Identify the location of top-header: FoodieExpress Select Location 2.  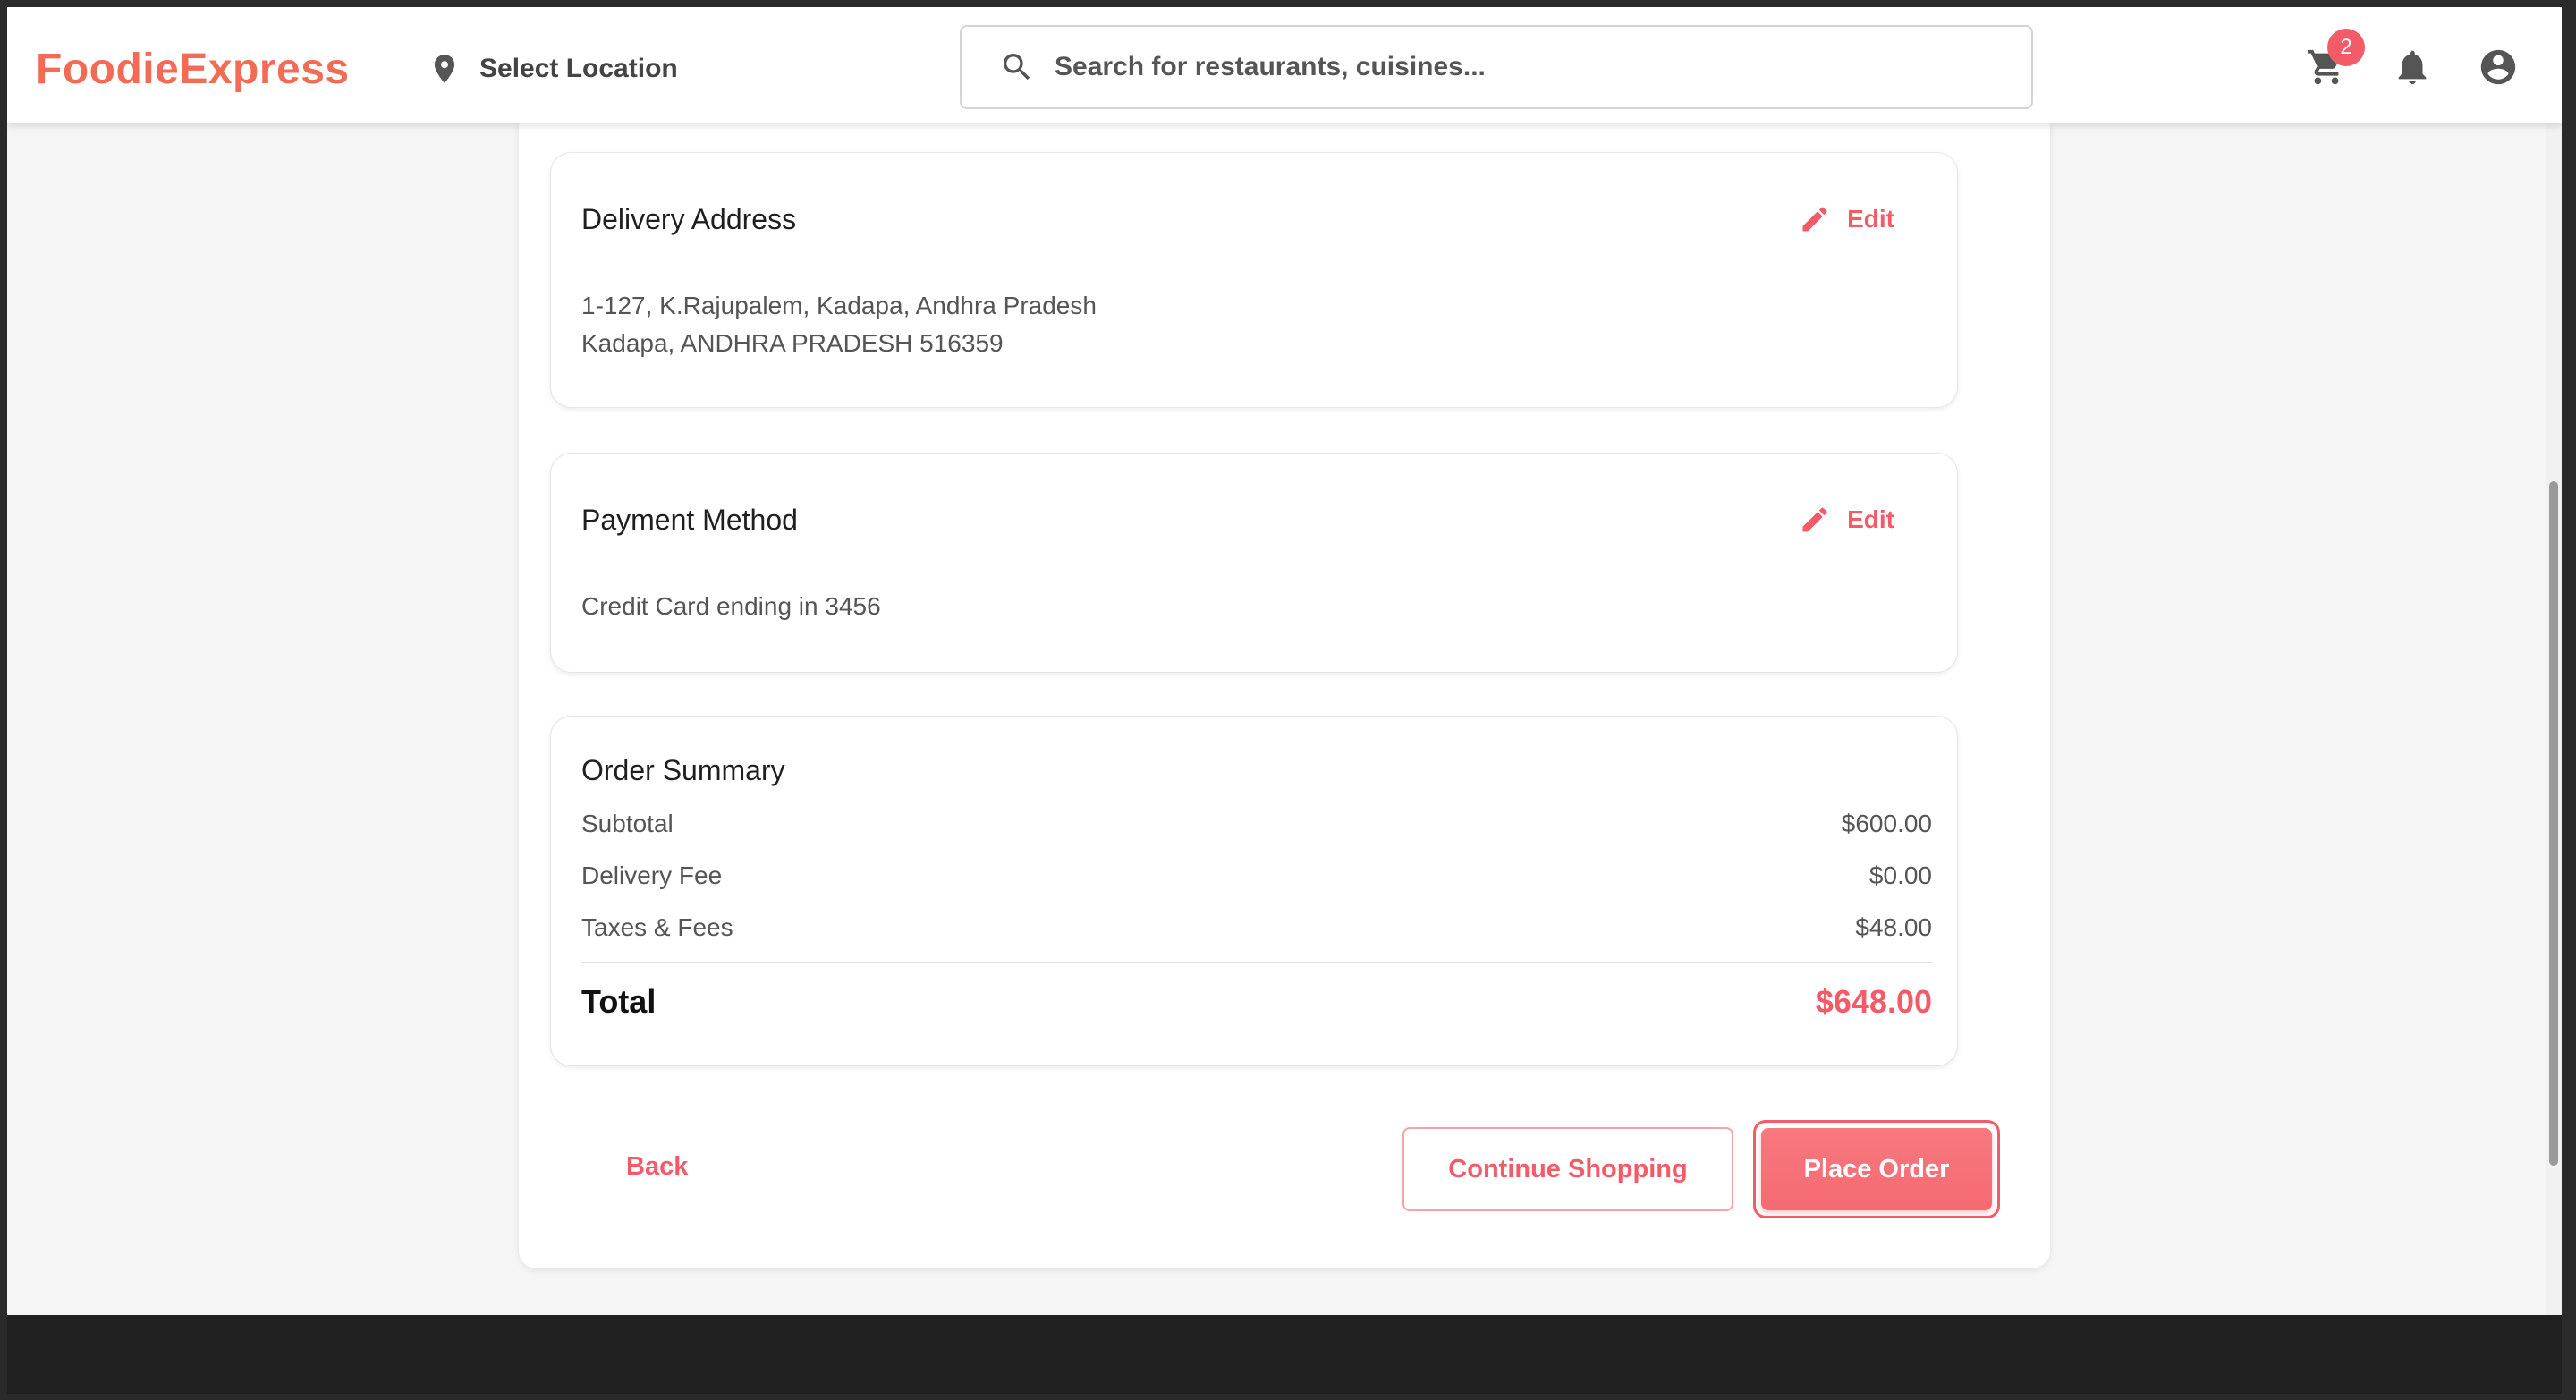
(1284, 65).